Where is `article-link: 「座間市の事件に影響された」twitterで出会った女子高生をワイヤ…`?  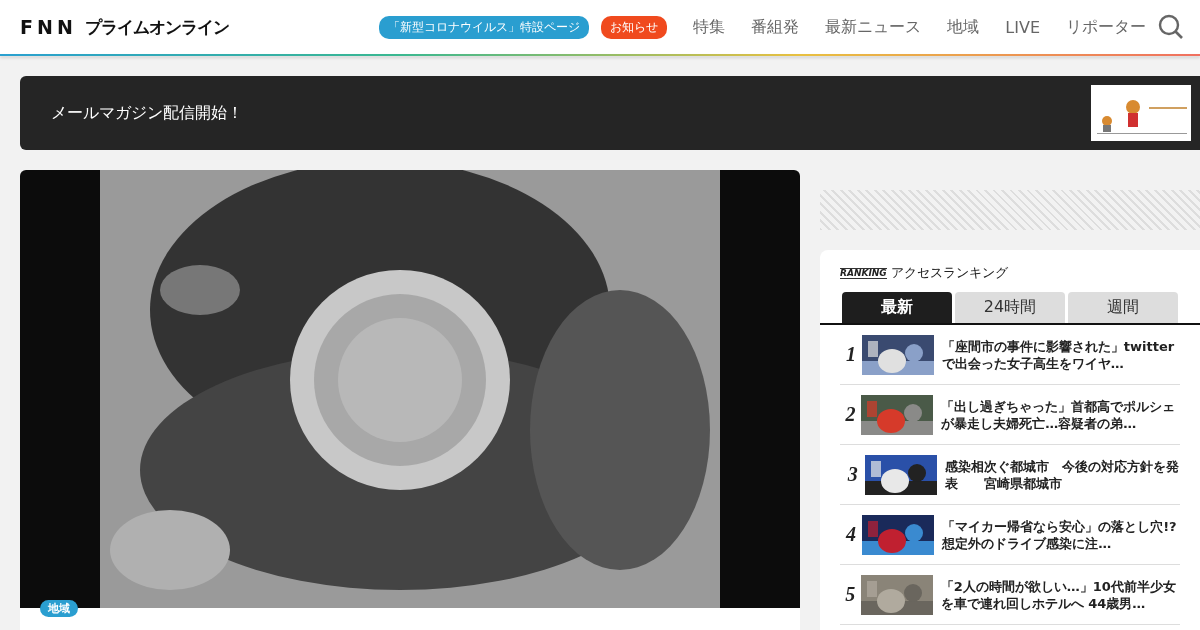
article-link: 「座間市の事件に影響された」twitterで出会った女子高生をワイヤ… is located at coordinates (1060, 354).